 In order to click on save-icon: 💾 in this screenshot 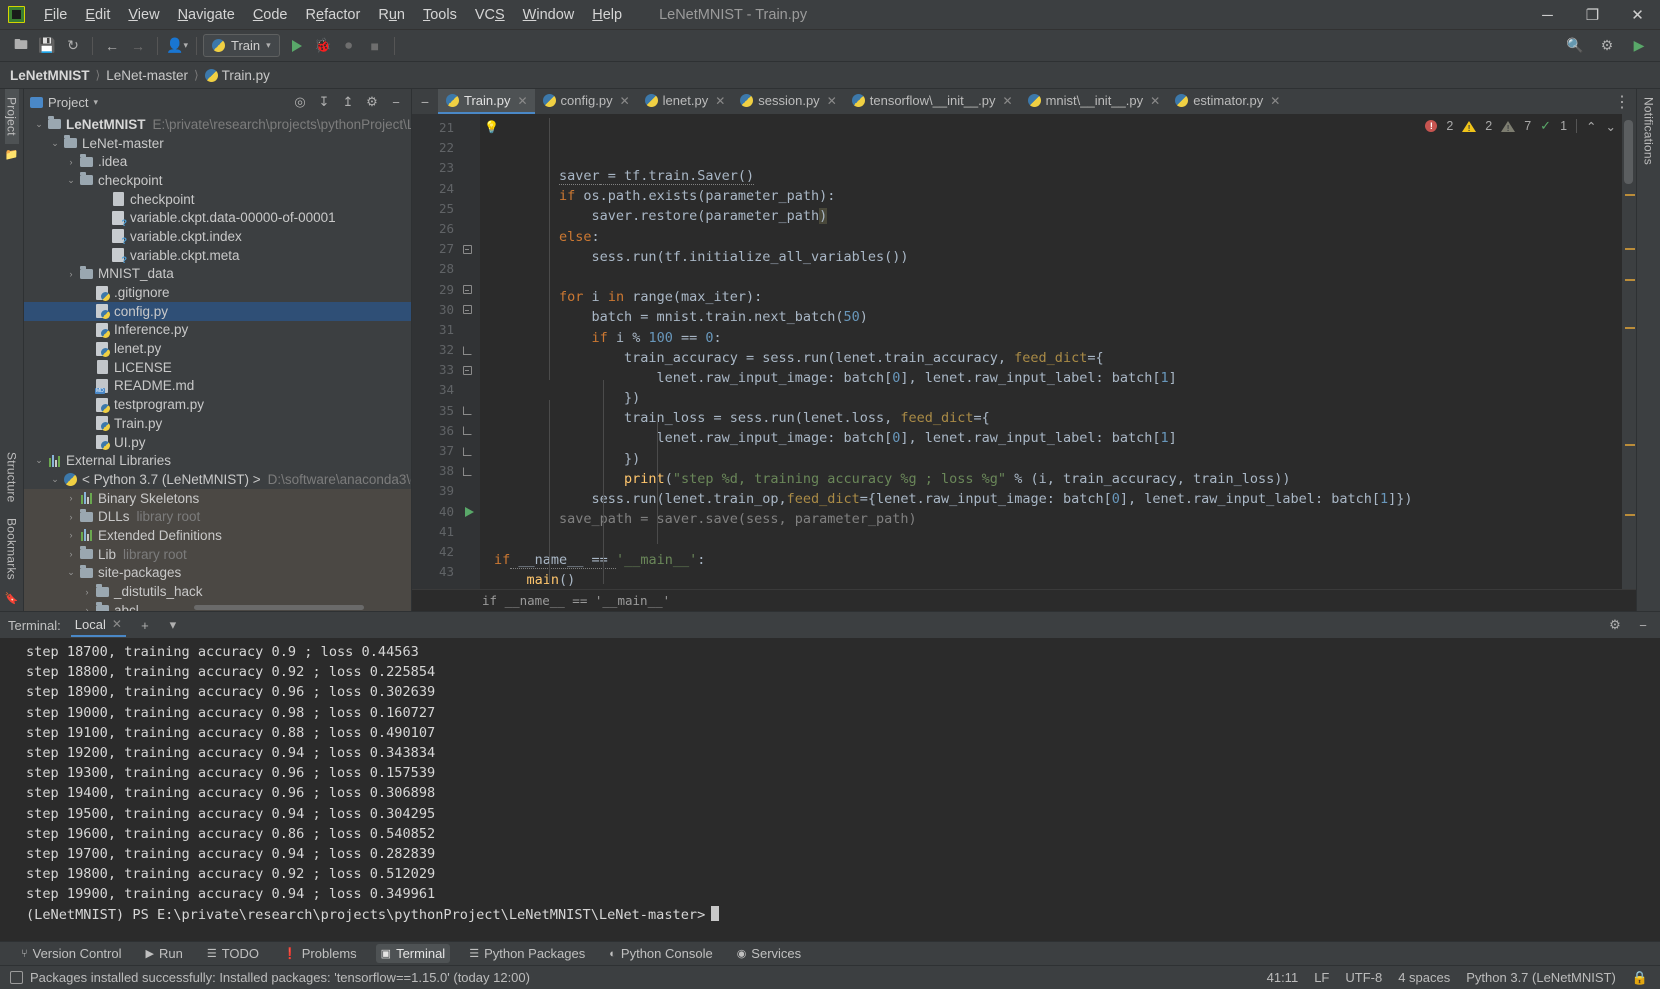, I will do `click(47, 46)`.